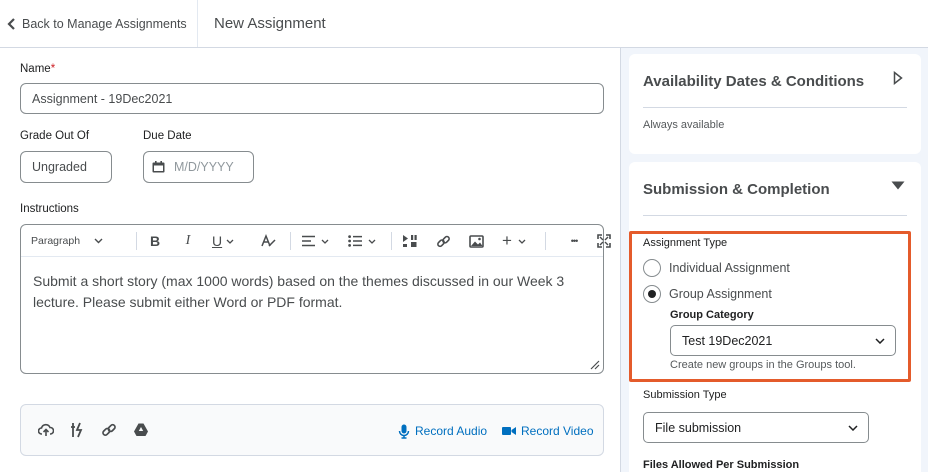 This screenshot has width=928, height=472. What do you see at coordinates (684, 125) in the screenshot?
I see `availability-summary: Always available` at bounding box center [684, 125].